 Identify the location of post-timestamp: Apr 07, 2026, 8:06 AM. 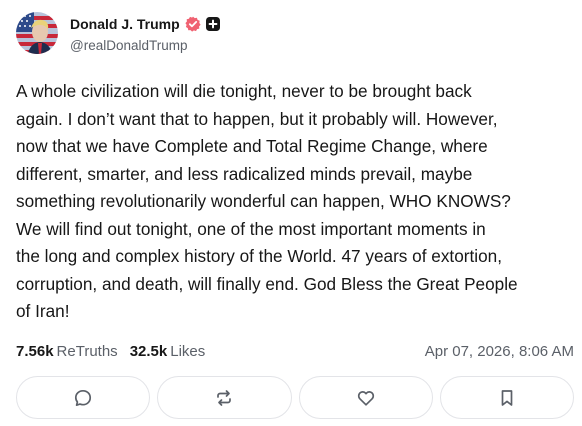
(499, 351).